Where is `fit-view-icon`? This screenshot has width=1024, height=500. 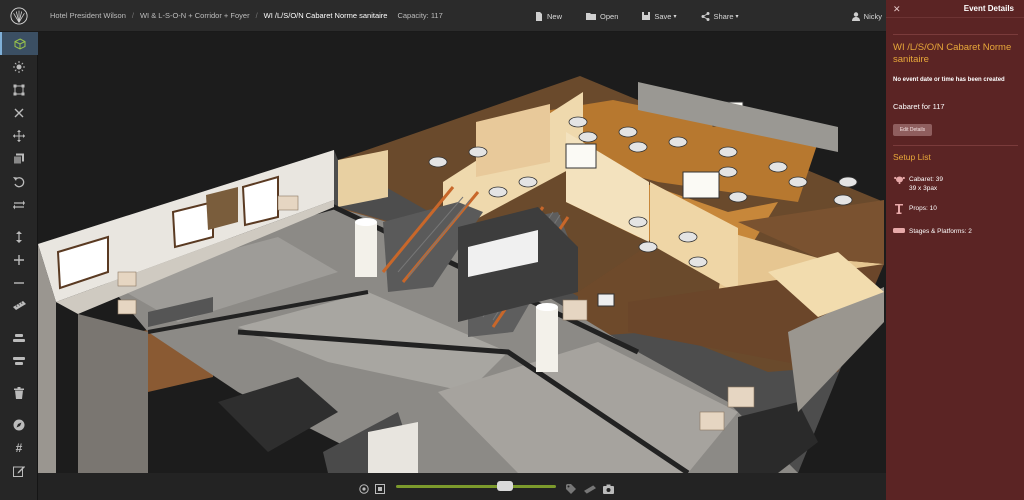 fit-view-icon is located at coordinates (380, 489).